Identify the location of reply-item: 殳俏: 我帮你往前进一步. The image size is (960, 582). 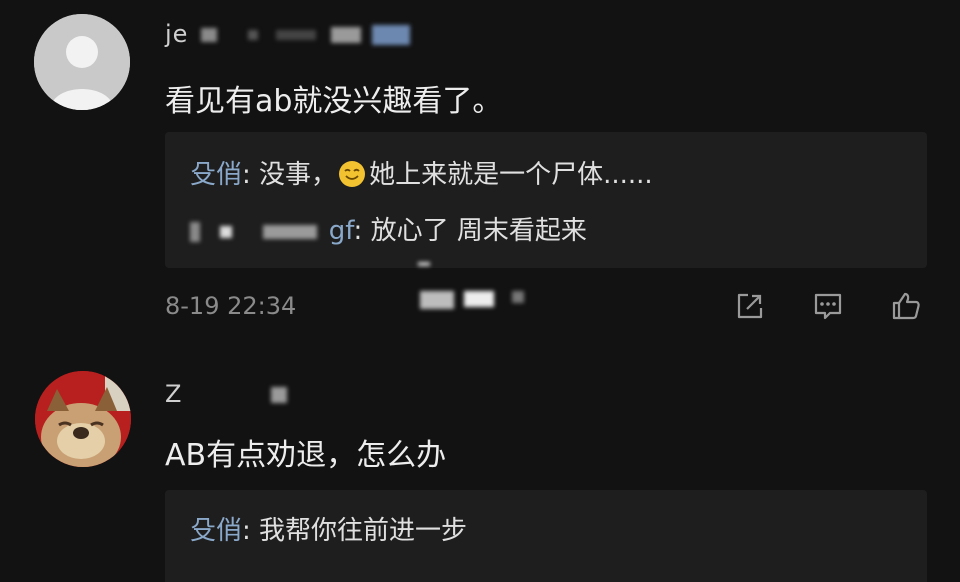
(328, 528).